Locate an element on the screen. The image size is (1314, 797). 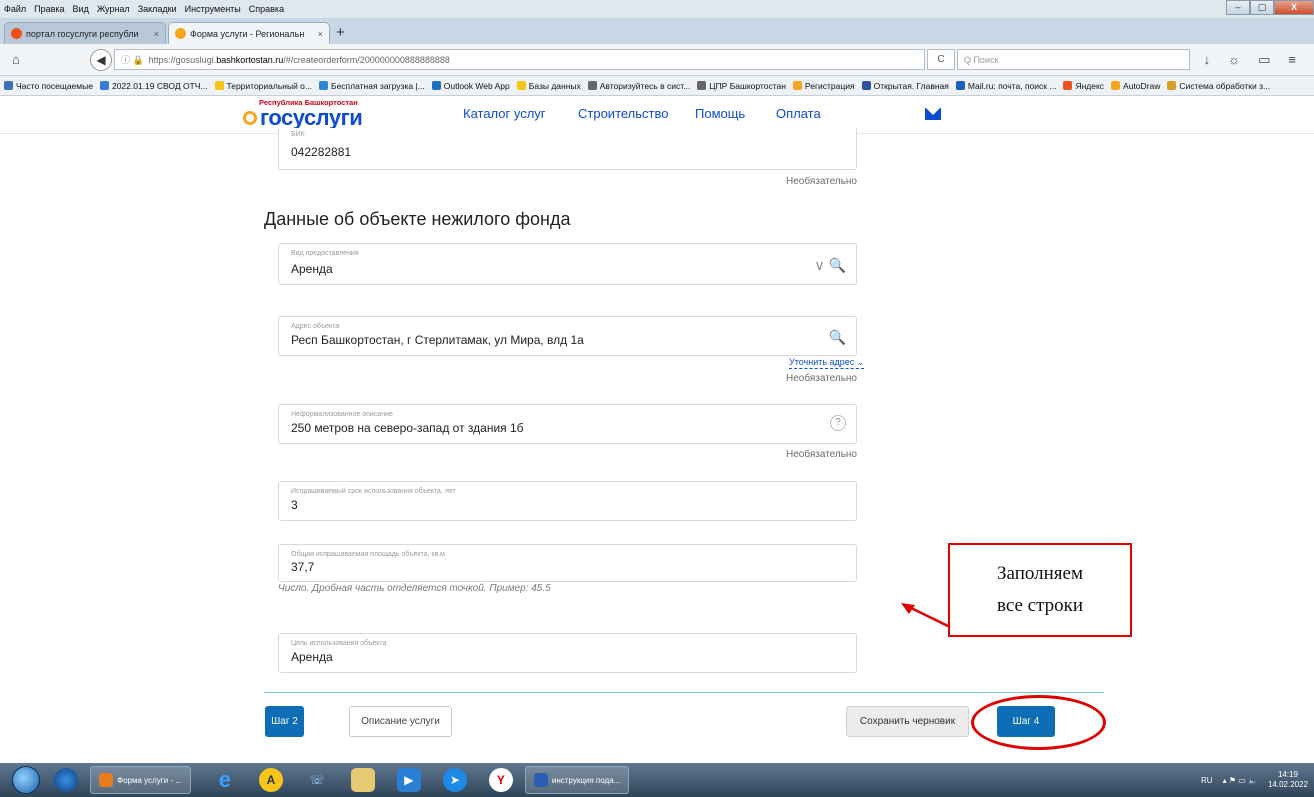
system-tray: RU ▴ ⚑ ▭ 🔈 14:19 14.02.2022 is located at coordinates (1254, 780).